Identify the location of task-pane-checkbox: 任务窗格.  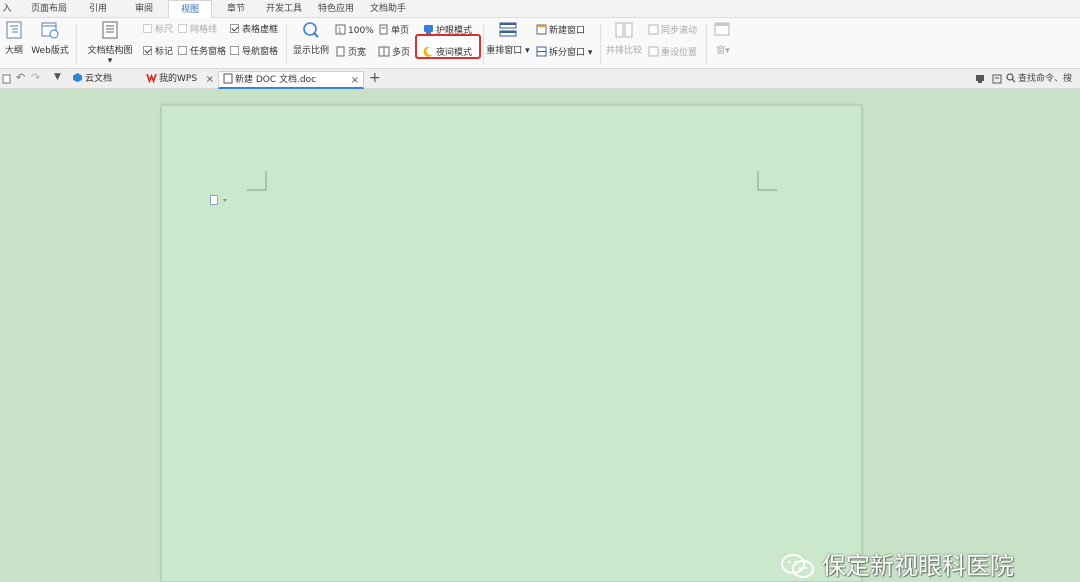
(202, 52).